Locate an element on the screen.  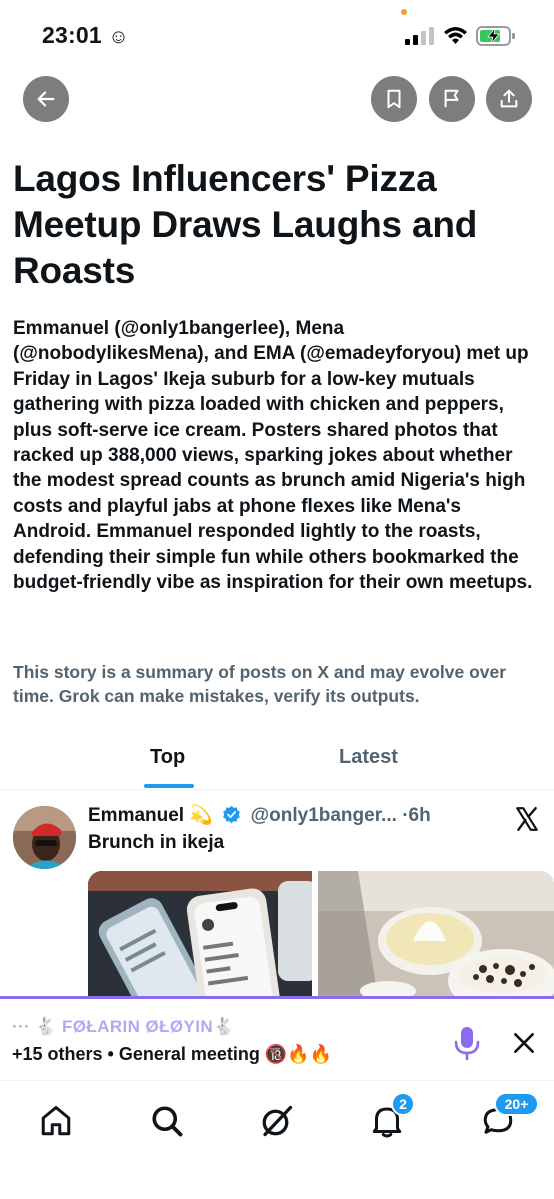
share-icon is located at coordinates (509, 98).